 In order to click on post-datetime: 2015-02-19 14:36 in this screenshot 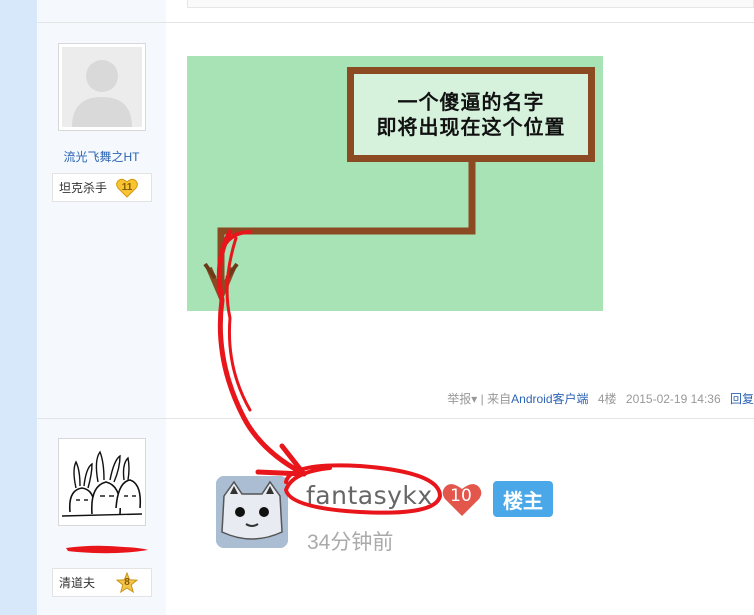, I will do `click(673, 399)`.